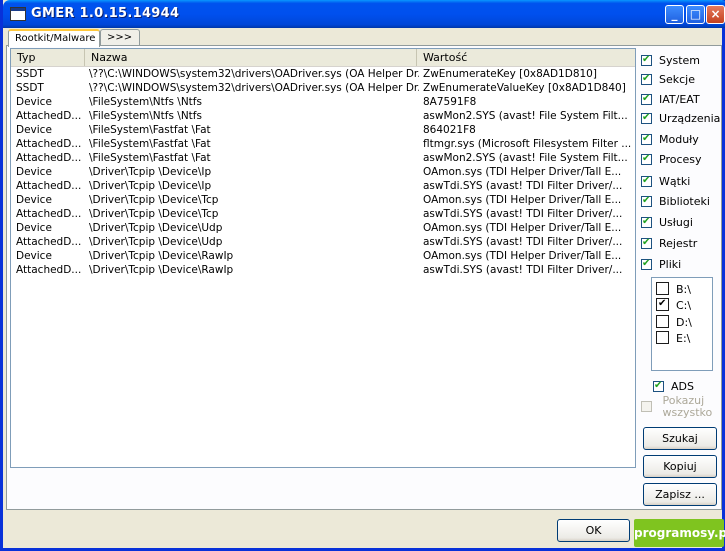 The image size is (725, 551). What do you see at coordinates (680, 60) in the screenshot?
I see `option-label: System` at bounding box center [680, 60].